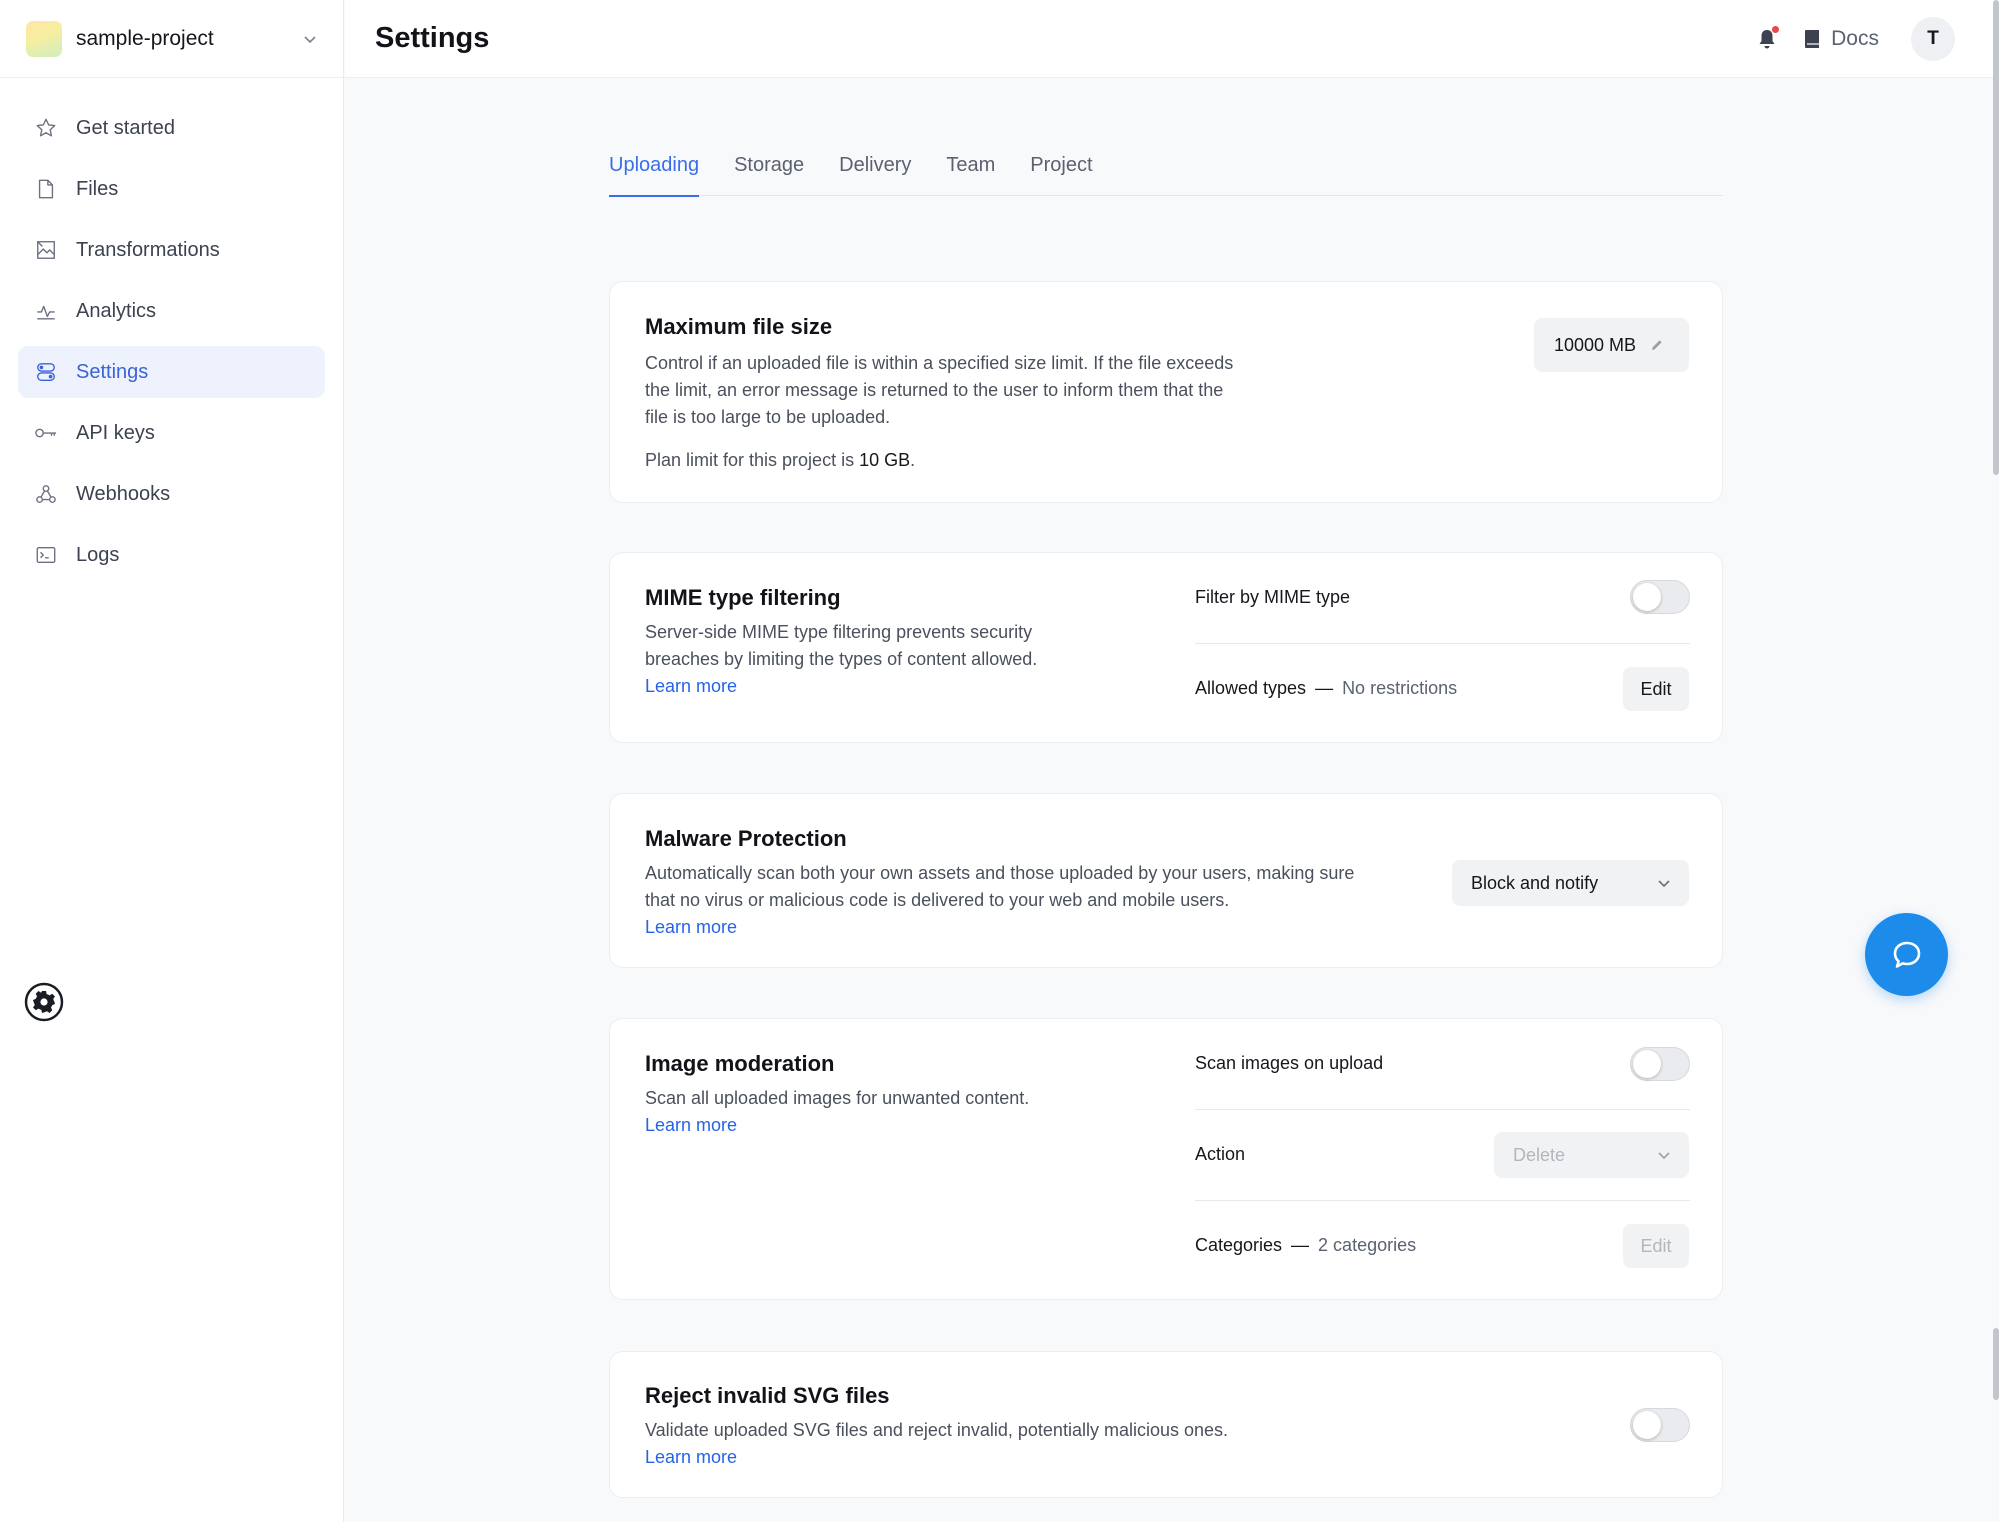 This screenshot has width=1999, height=1522. Describe the element at coordinates (46, 311) in the screenshot. I see `chart-icon` at that location.